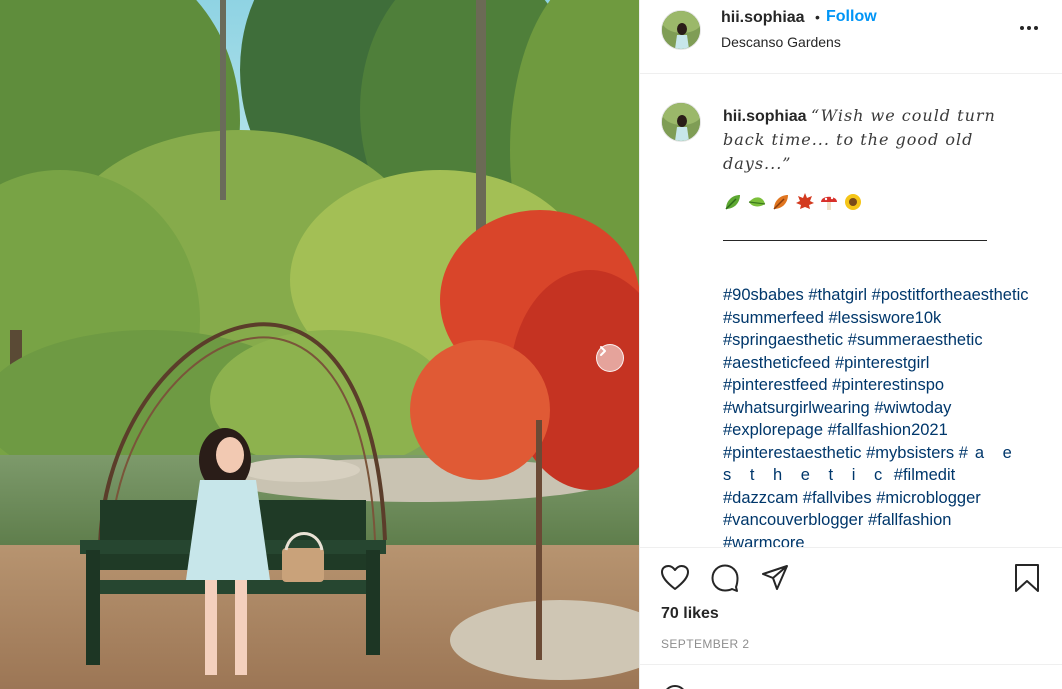 The height and width of the screenshot is (689, 1062). What do you see at coordinates (888, 385) in the screenshot?
I see `hashtag: #pinterestinspo` at bounding box center [888, 385].